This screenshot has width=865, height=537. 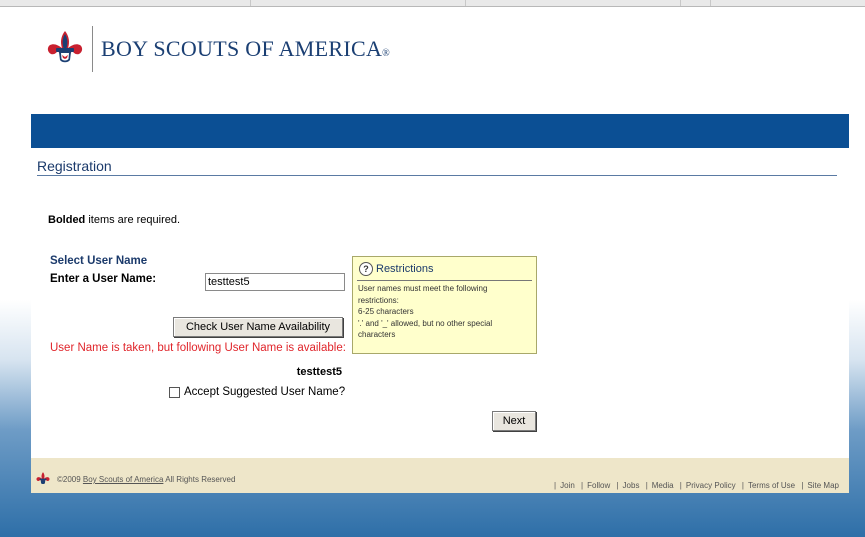 I want to click on required-note-bold: Bolded, so click(x=67, y=220).